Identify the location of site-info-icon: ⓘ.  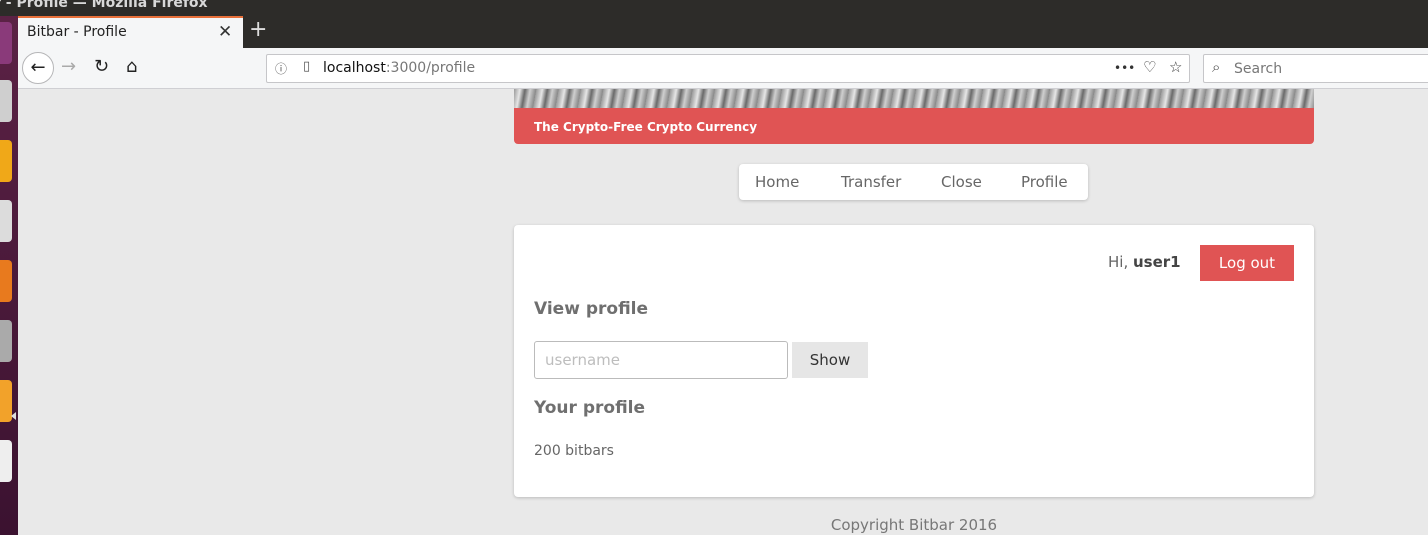
(281, 68).